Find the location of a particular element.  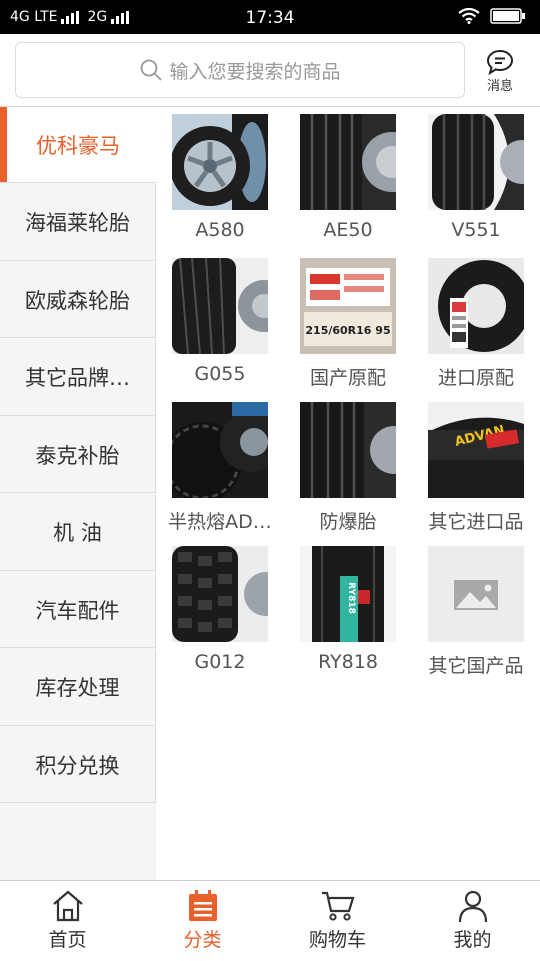

product-image-all-terrain-tire is located at coordinates (220, 594).